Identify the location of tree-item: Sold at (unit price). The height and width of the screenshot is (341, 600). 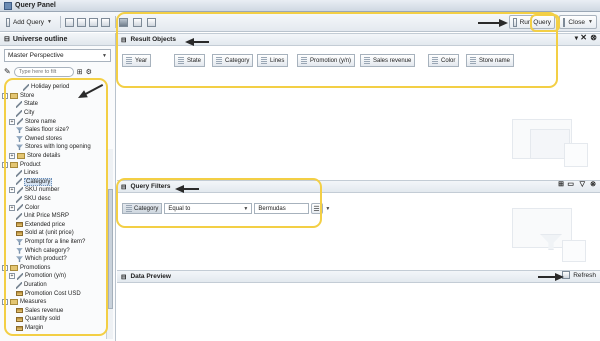
(45, 233).